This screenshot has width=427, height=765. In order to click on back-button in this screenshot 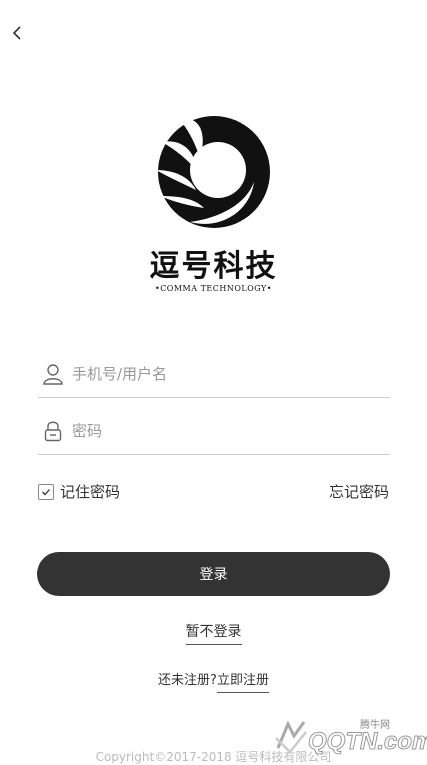, I will do `click(17, 33)`.